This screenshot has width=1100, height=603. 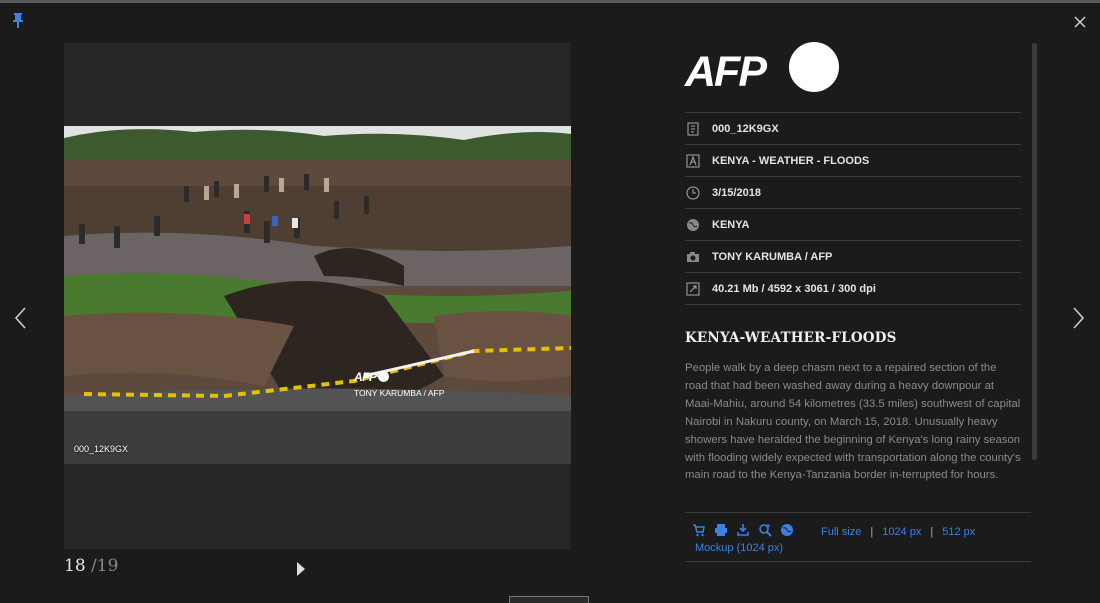 I want to click on action-icons, so click(x=743, y=530).